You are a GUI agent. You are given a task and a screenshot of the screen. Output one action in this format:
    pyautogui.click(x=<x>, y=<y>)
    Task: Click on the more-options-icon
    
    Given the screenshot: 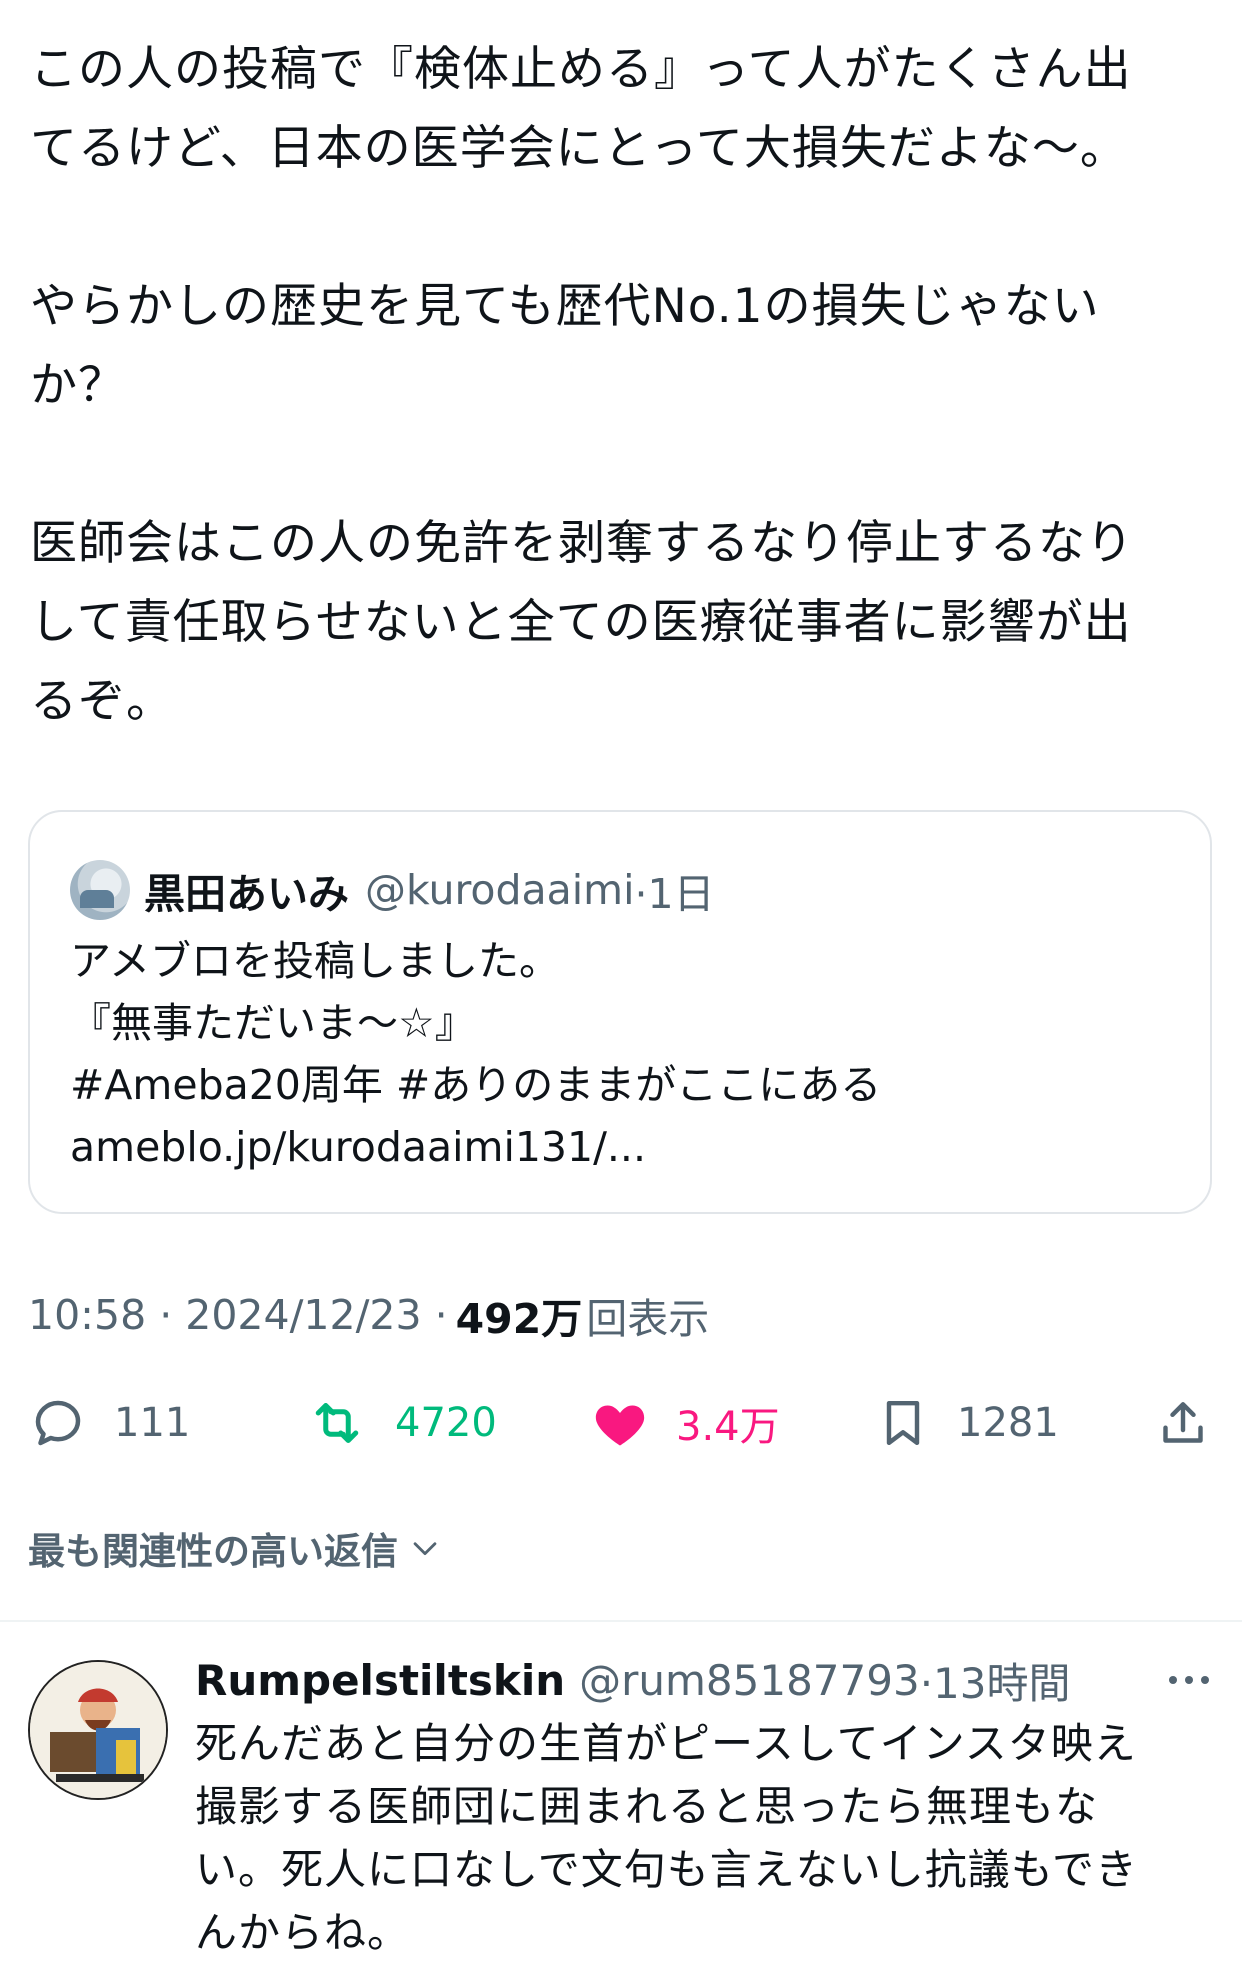 What is the action you would take?
    pyautogui.click(x=1189, y=1680)
    